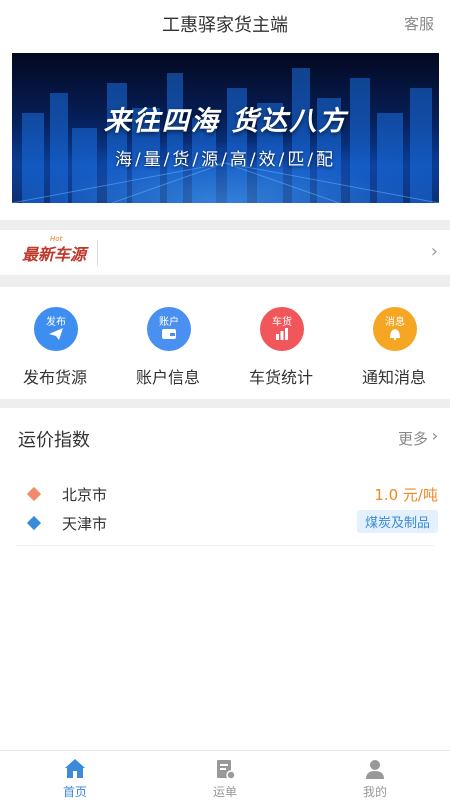 The width and height of the screenshot is (450, 800). Describe the element at coordinates (225, 525) in the screenshot. I see `route-destination-row: 天津市 煤炭及制品` at that location.